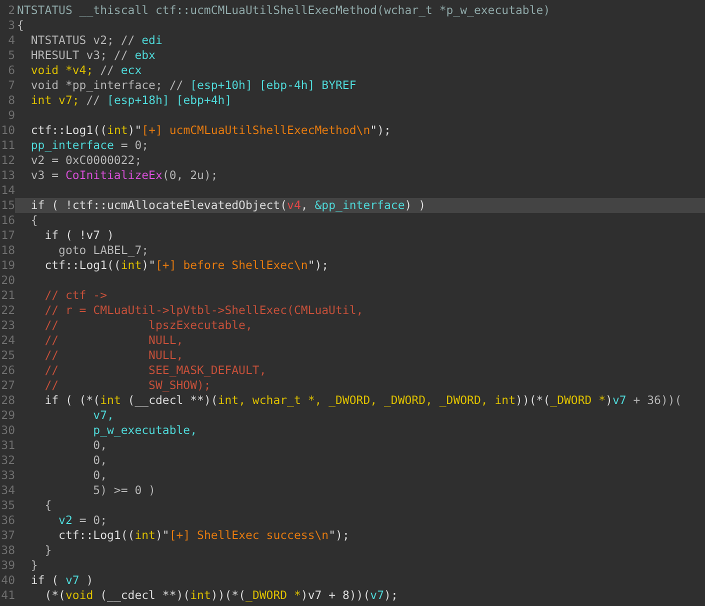 The width and height of the screenshot is (705, 606). What do you see at coordinates (7, 130) in the screenshot?
I see `line-number: 10` at bounding box center [7, 130].